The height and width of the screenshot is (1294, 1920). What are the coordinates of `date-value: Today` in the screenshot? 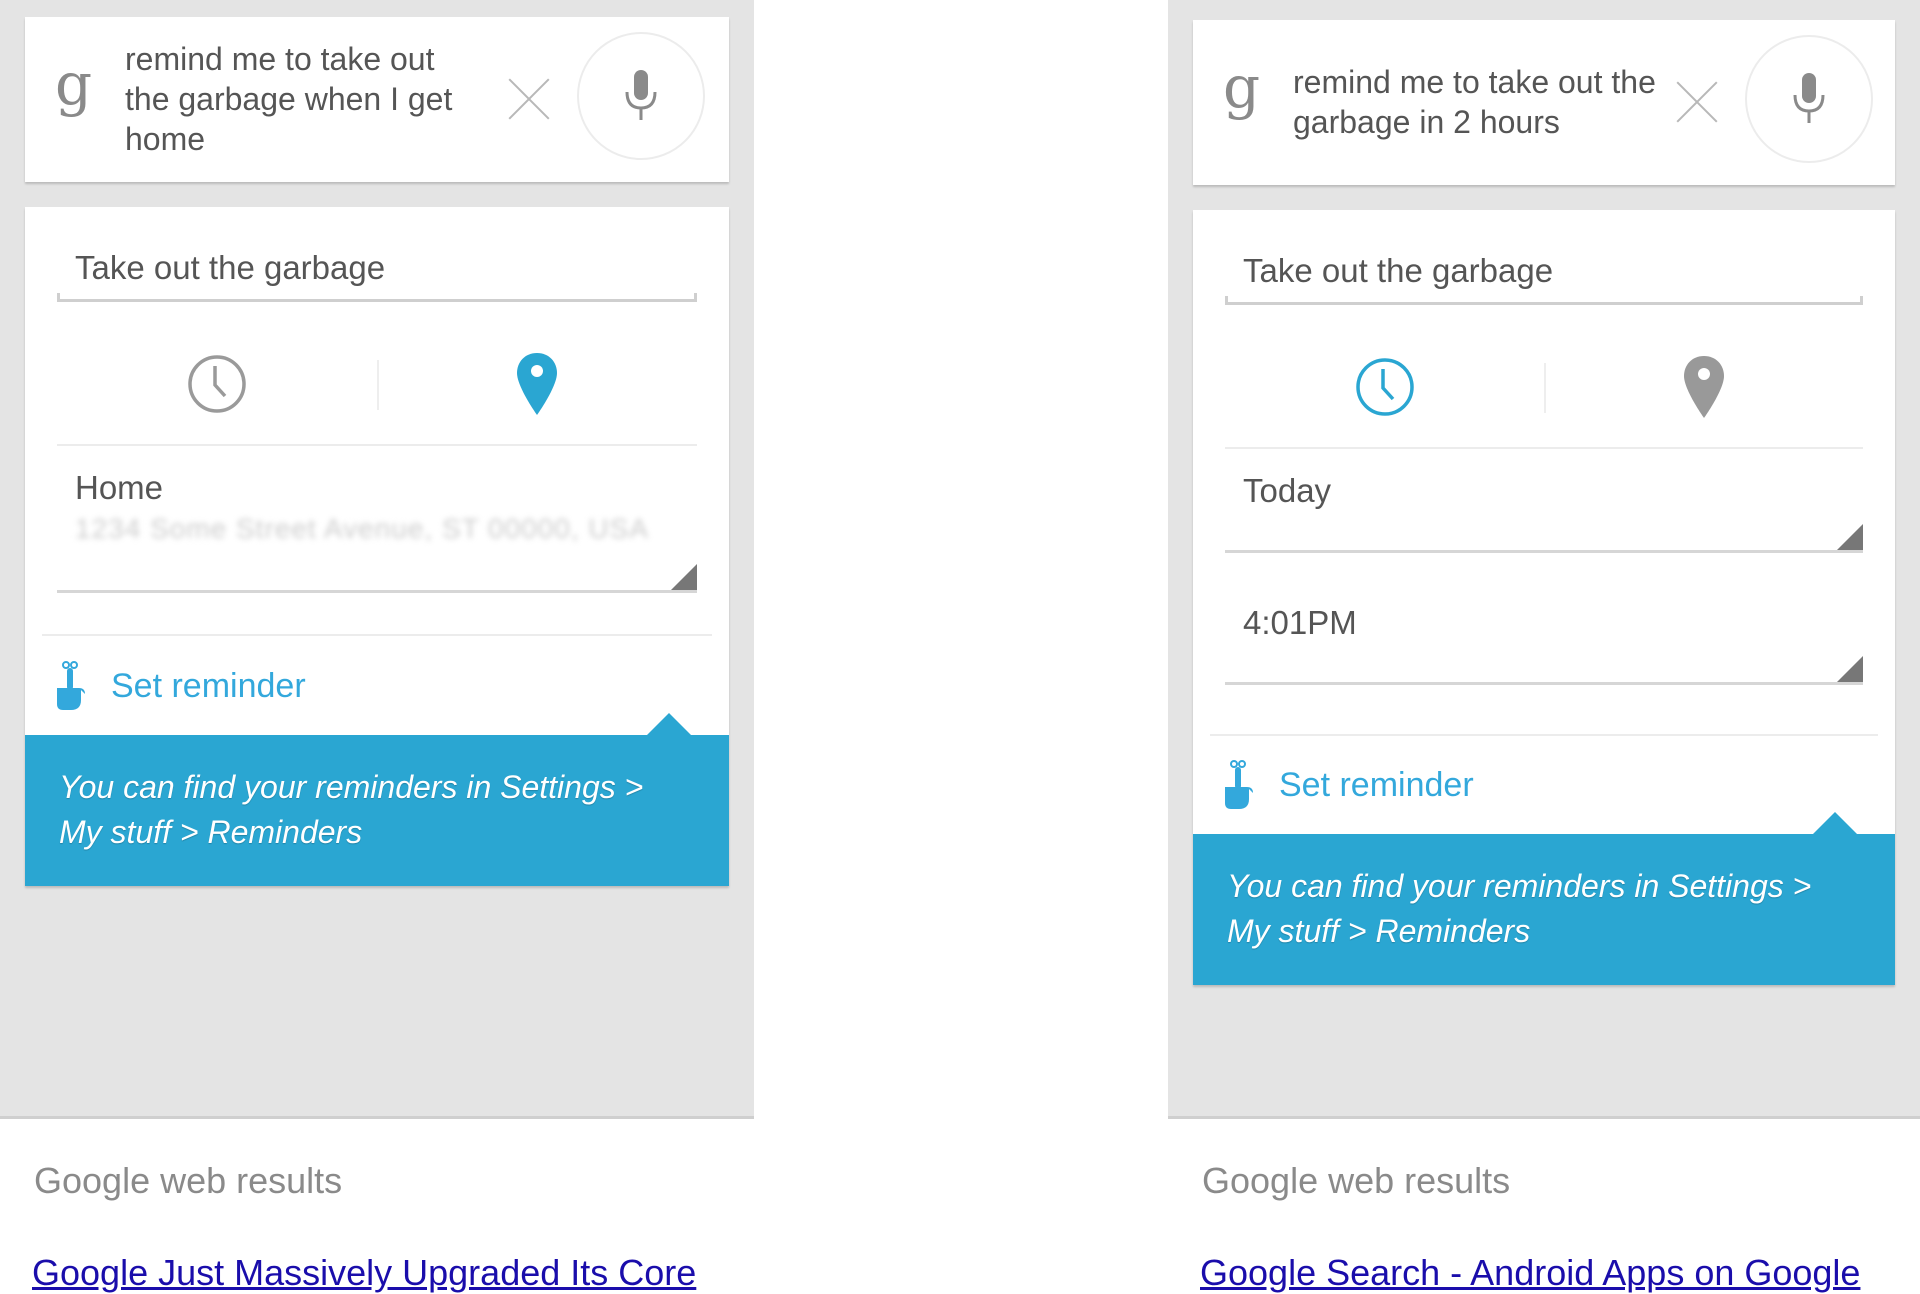 It's located at (1287, 490).